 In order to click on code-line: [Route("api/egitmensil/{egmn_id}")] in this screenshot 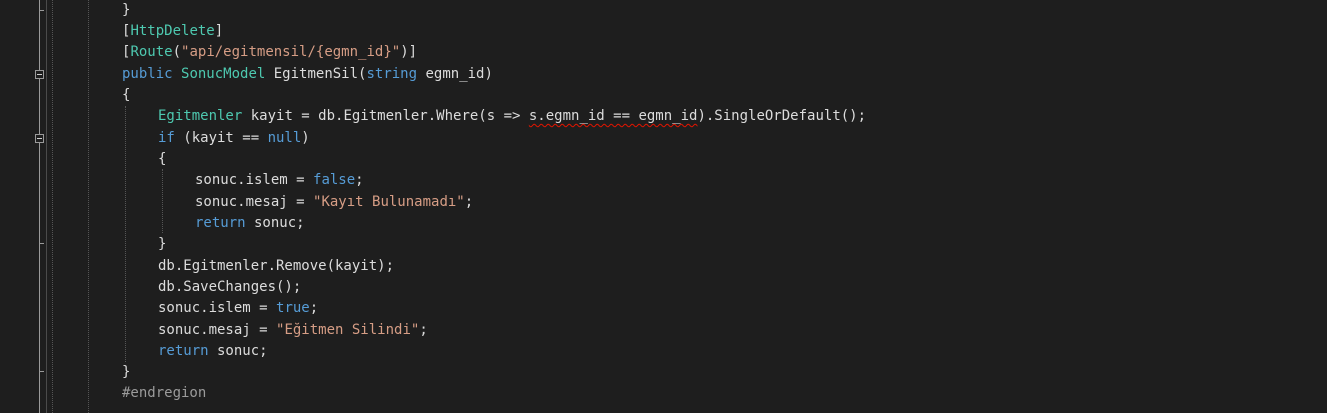, I will do `click(269, 52)`.